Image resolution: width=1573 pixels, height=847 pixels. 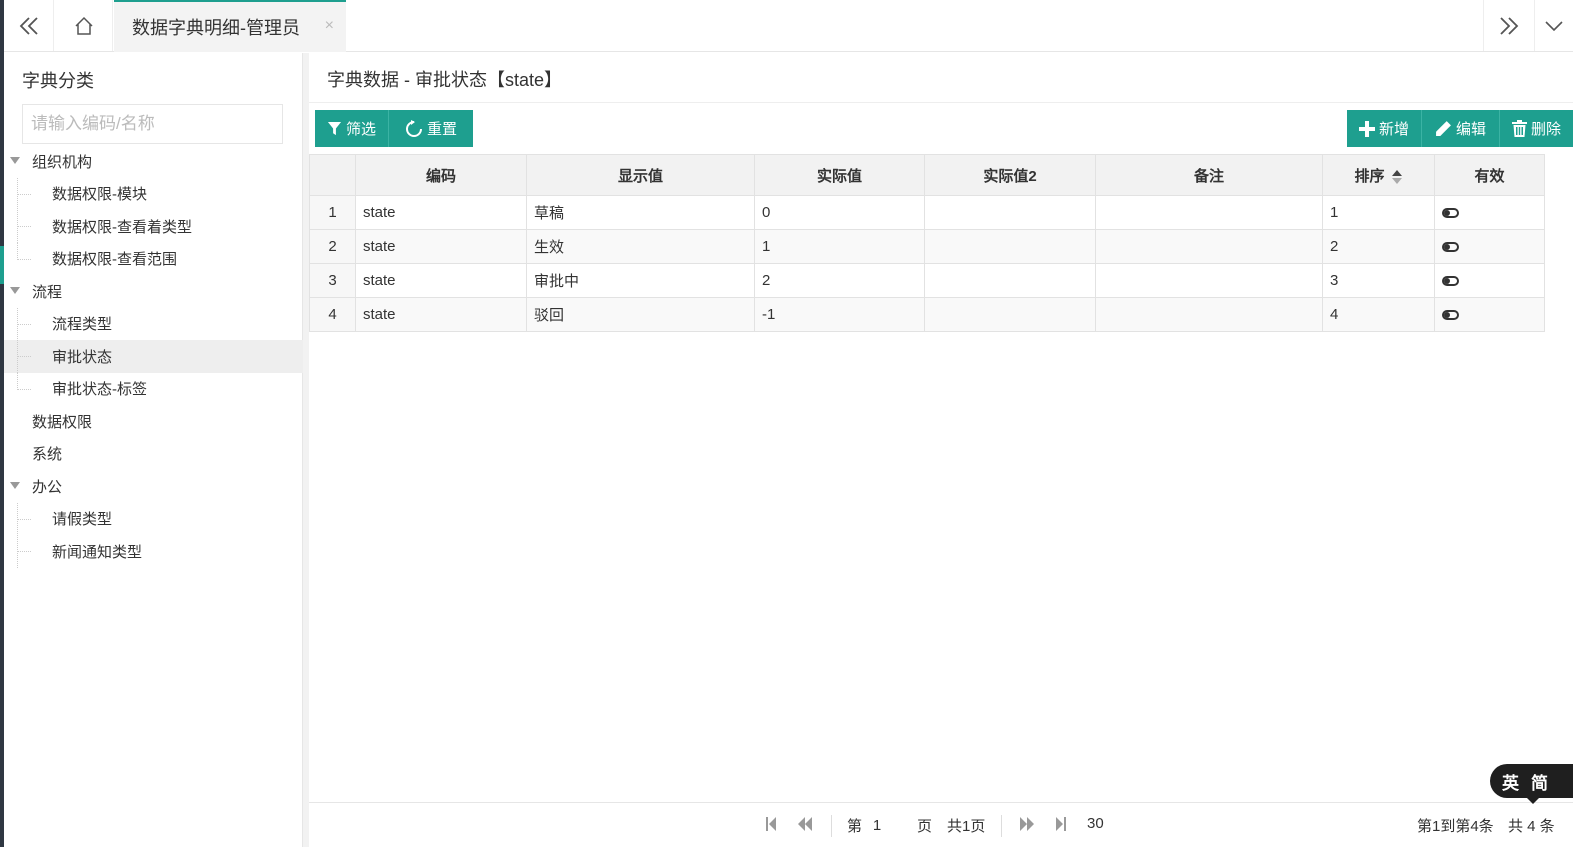 I want to click on cell-value: 0, so click(x=839, y=212).